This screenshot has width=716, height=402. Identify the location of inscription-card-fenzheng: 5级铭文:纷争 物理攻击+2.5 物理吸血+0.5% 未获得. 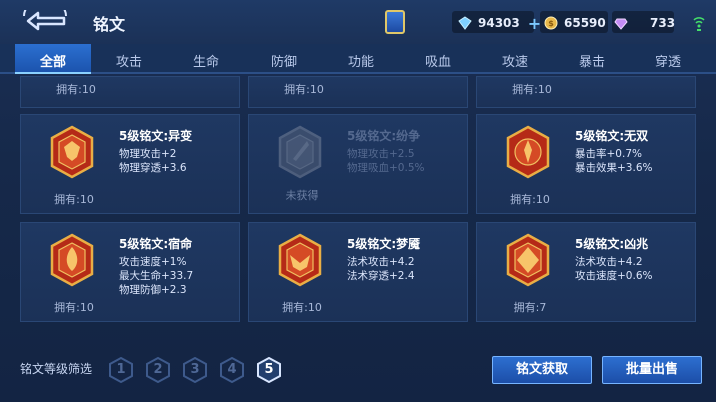
(358, 164).